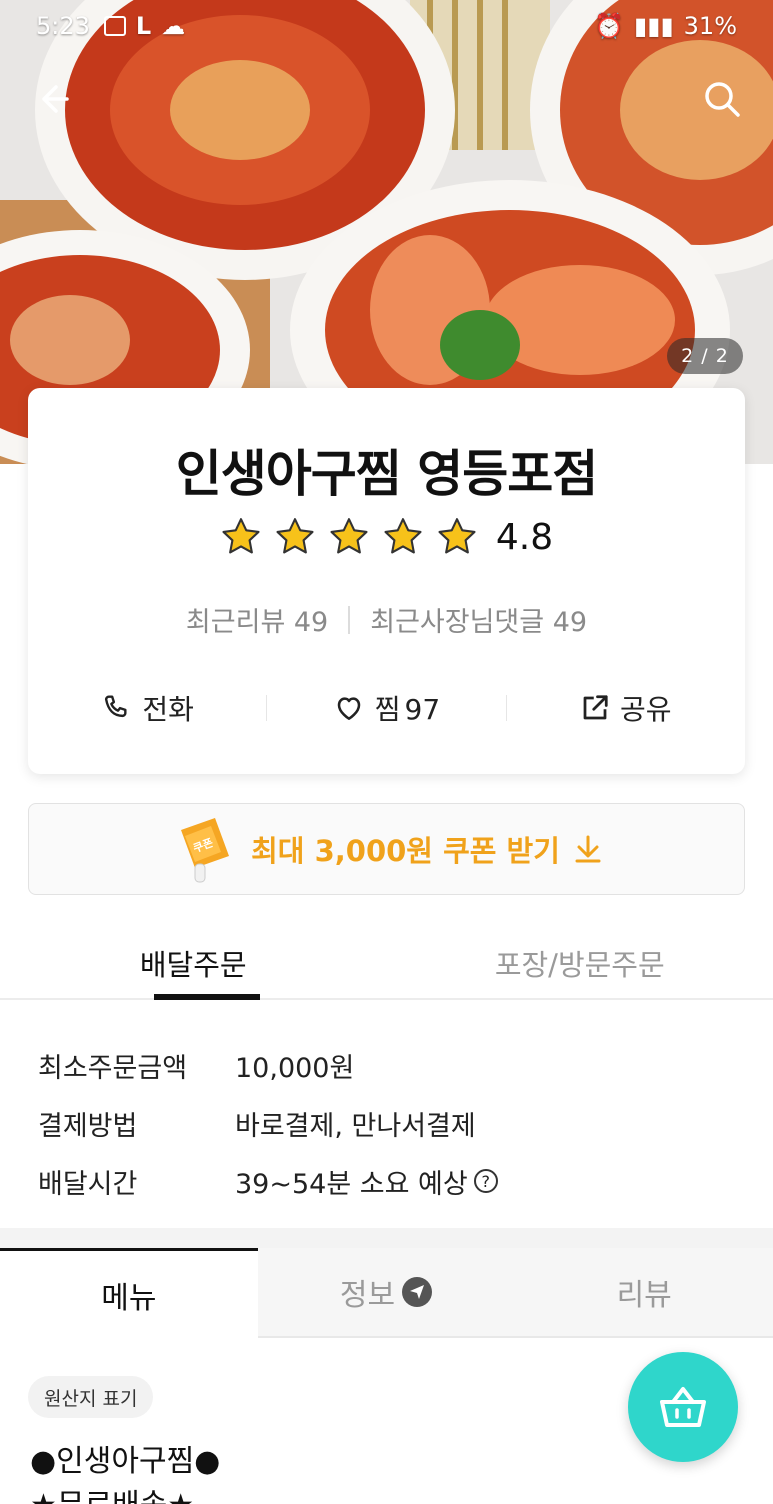 The image size is (773, 1504). I want to click on image-counter: 2 / 2, so click(705, 356).